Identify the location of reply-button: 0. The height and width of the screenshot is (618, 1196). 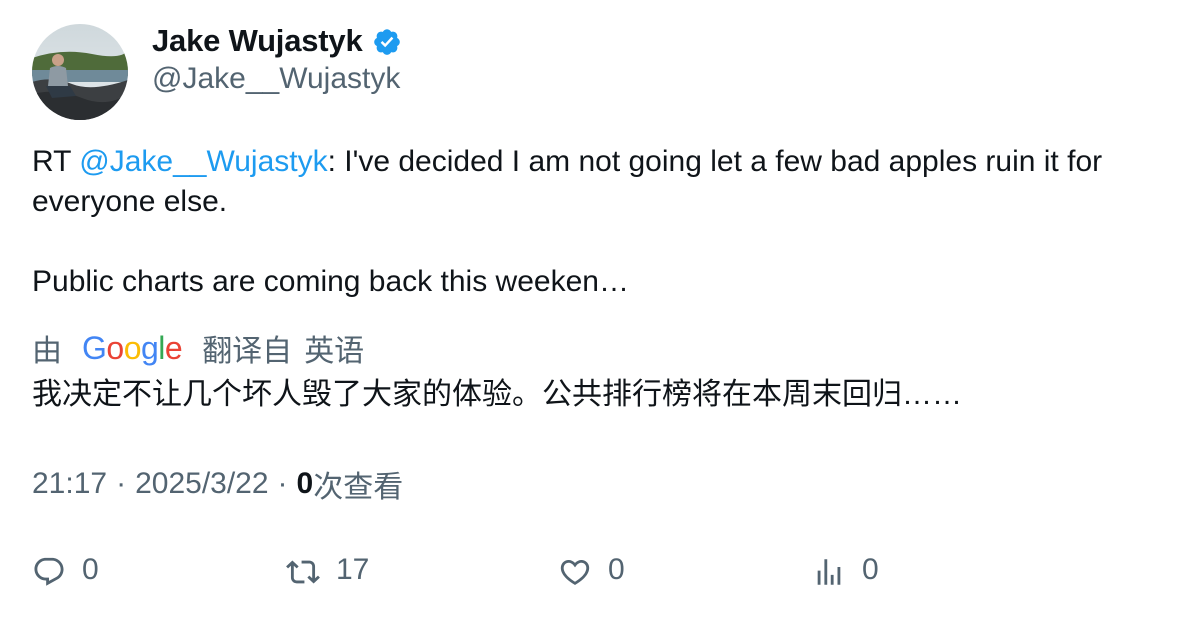
(65, 572).